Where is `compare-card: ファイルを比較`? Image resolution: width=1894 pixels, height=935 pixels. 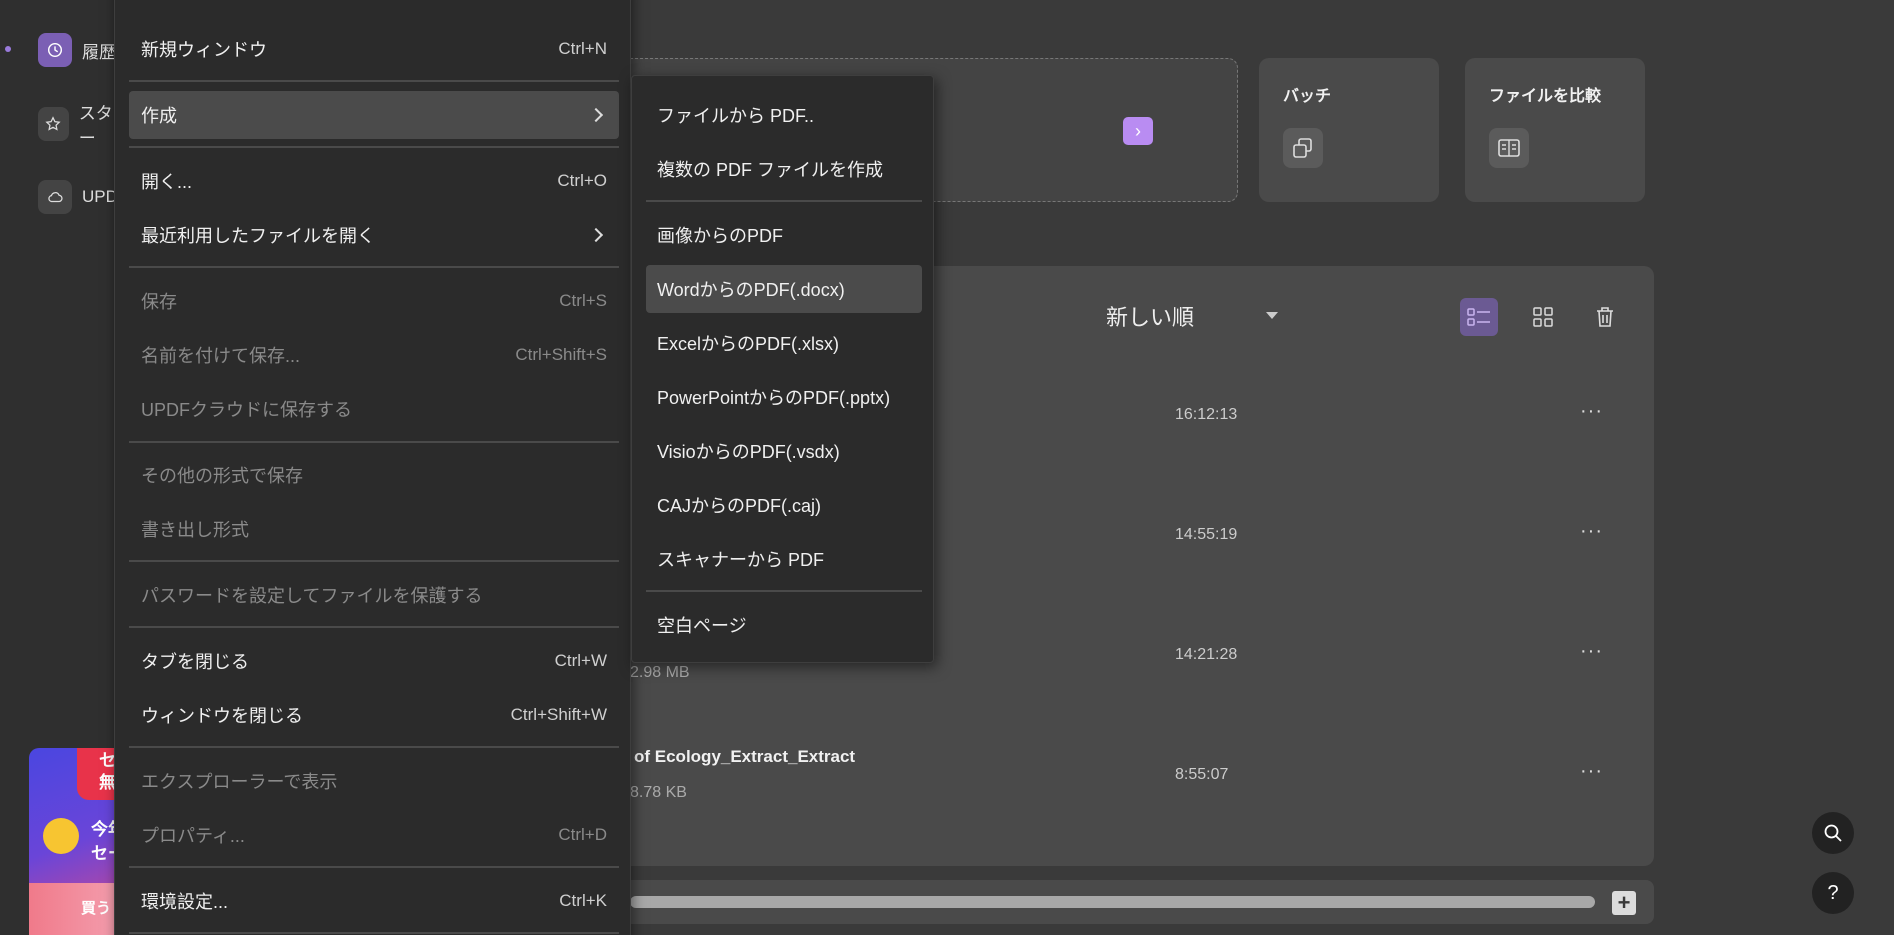 compare-card: ファイルを比較 is located at coordinates (1555, 130).